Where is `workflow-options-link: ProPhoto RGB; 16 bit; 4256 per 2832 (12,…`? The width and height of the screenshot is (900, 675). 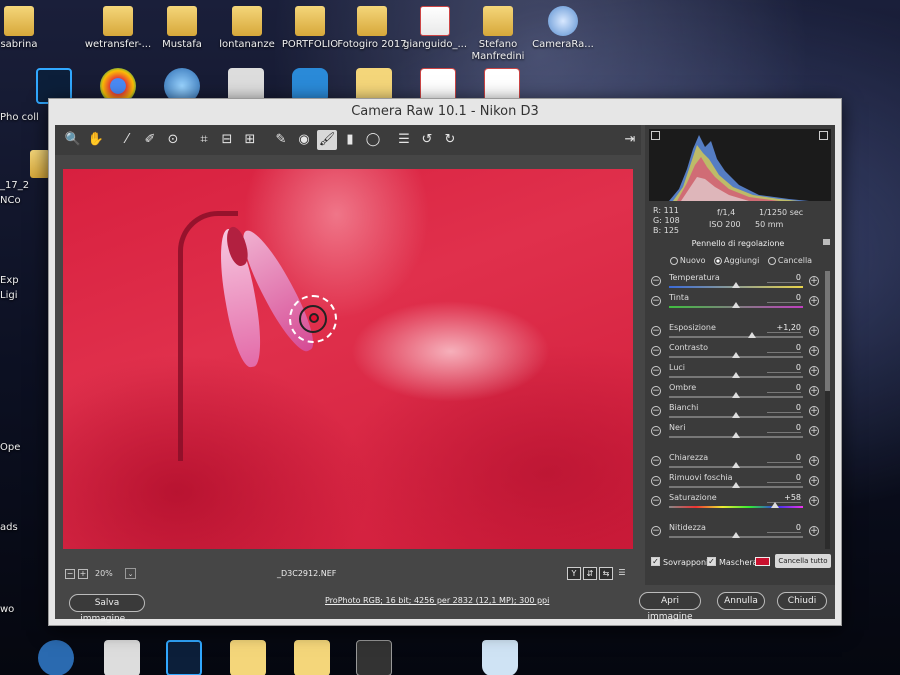
workflow-options-link: ProPhoto RGB; 16 bit; 4256 per 2832 (12,… is located at coordinates (437, 600).